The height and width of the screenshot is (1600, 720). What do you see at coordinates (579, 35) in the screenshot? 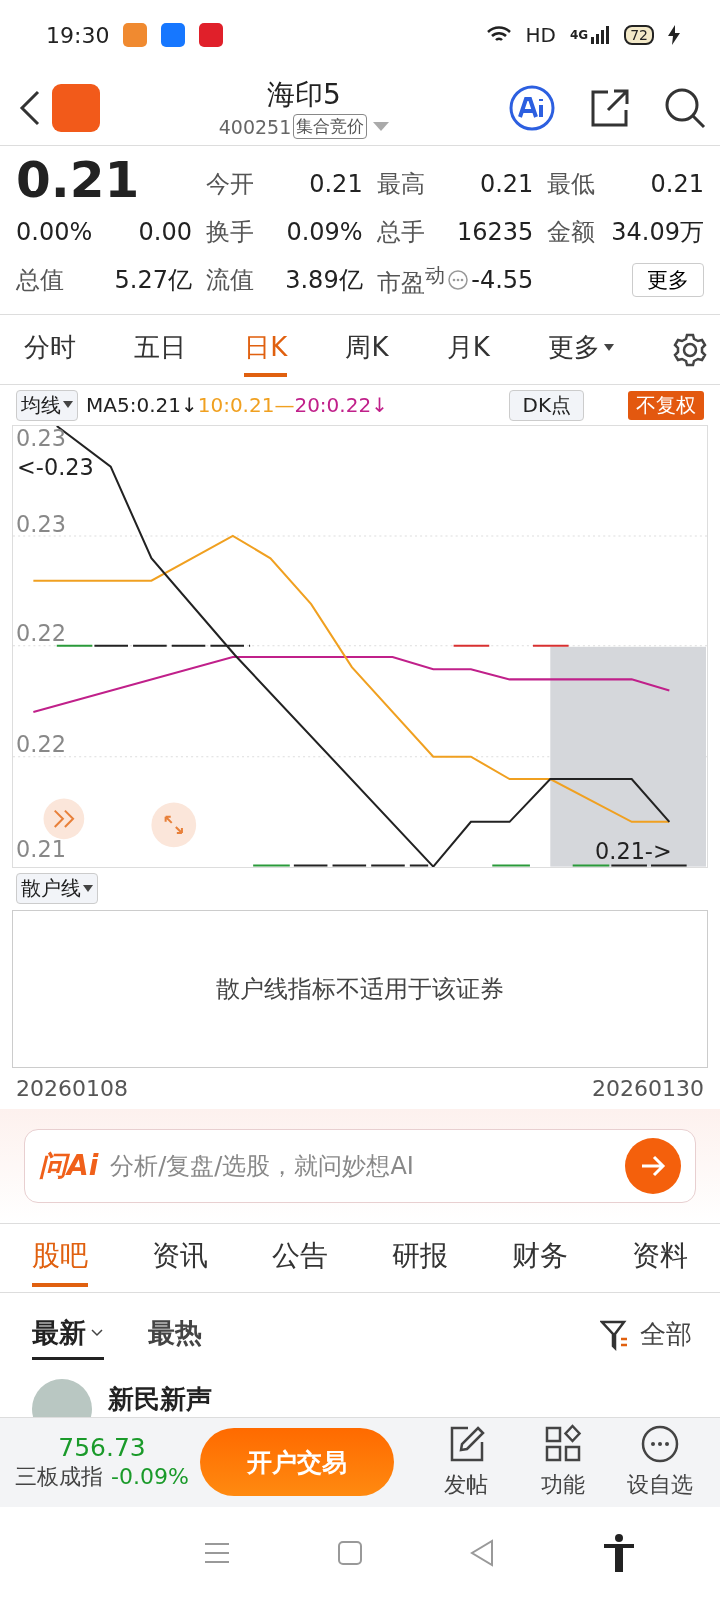
I see `network-type: 4G` at bounding box center [579, 35].